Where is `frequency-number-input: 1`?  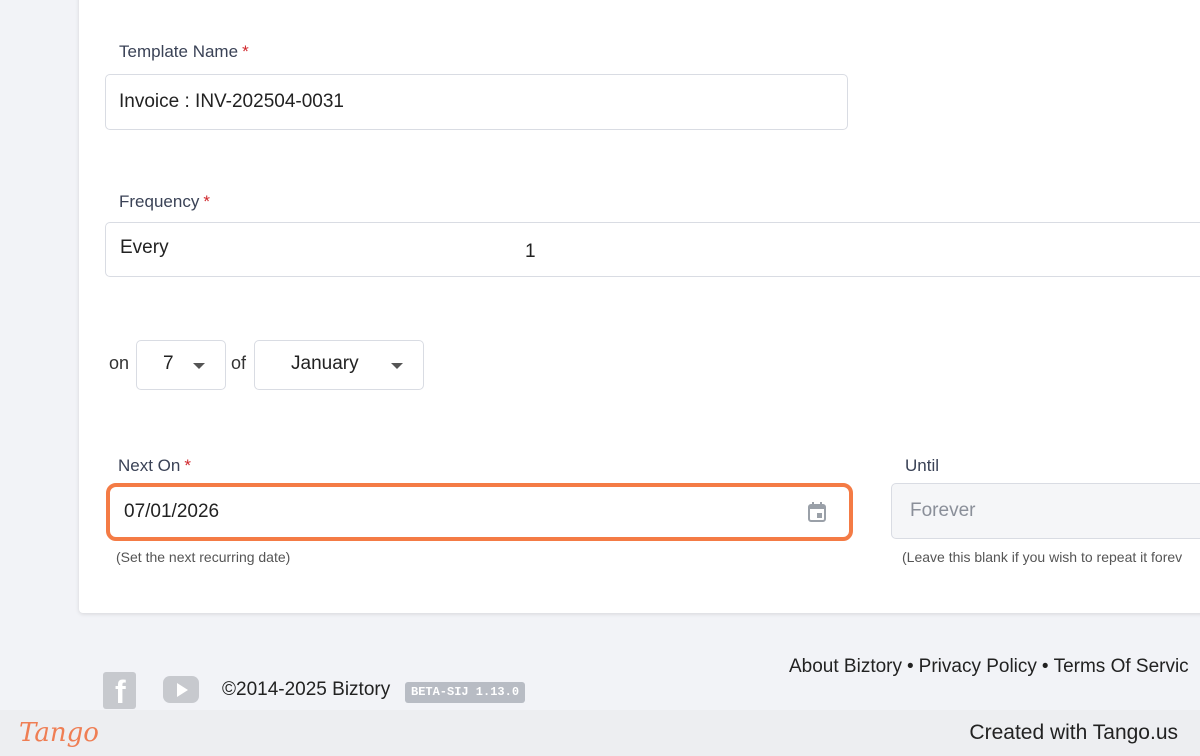 frequency-number-input: 1 is located at coordinates (530, 252).